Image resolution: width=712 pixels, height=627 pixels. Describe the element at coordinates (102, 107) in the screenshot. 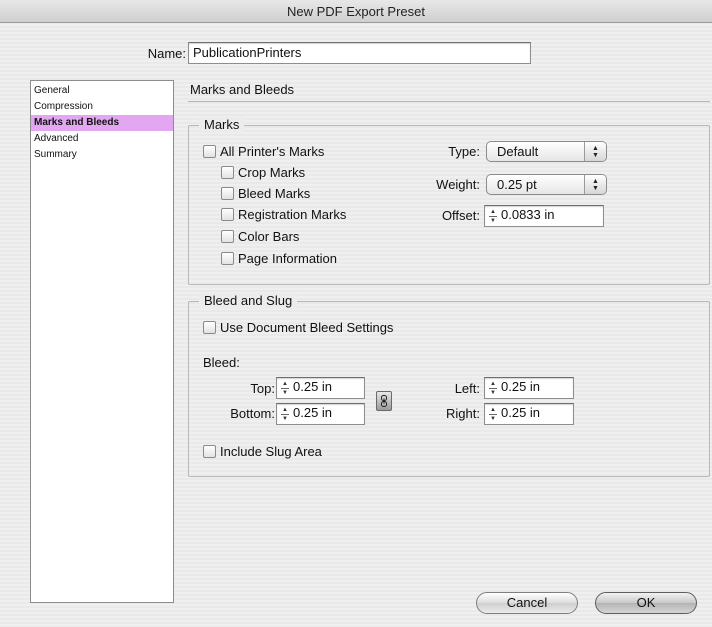

I see `sidebar-item-compression: Compression` at that location.